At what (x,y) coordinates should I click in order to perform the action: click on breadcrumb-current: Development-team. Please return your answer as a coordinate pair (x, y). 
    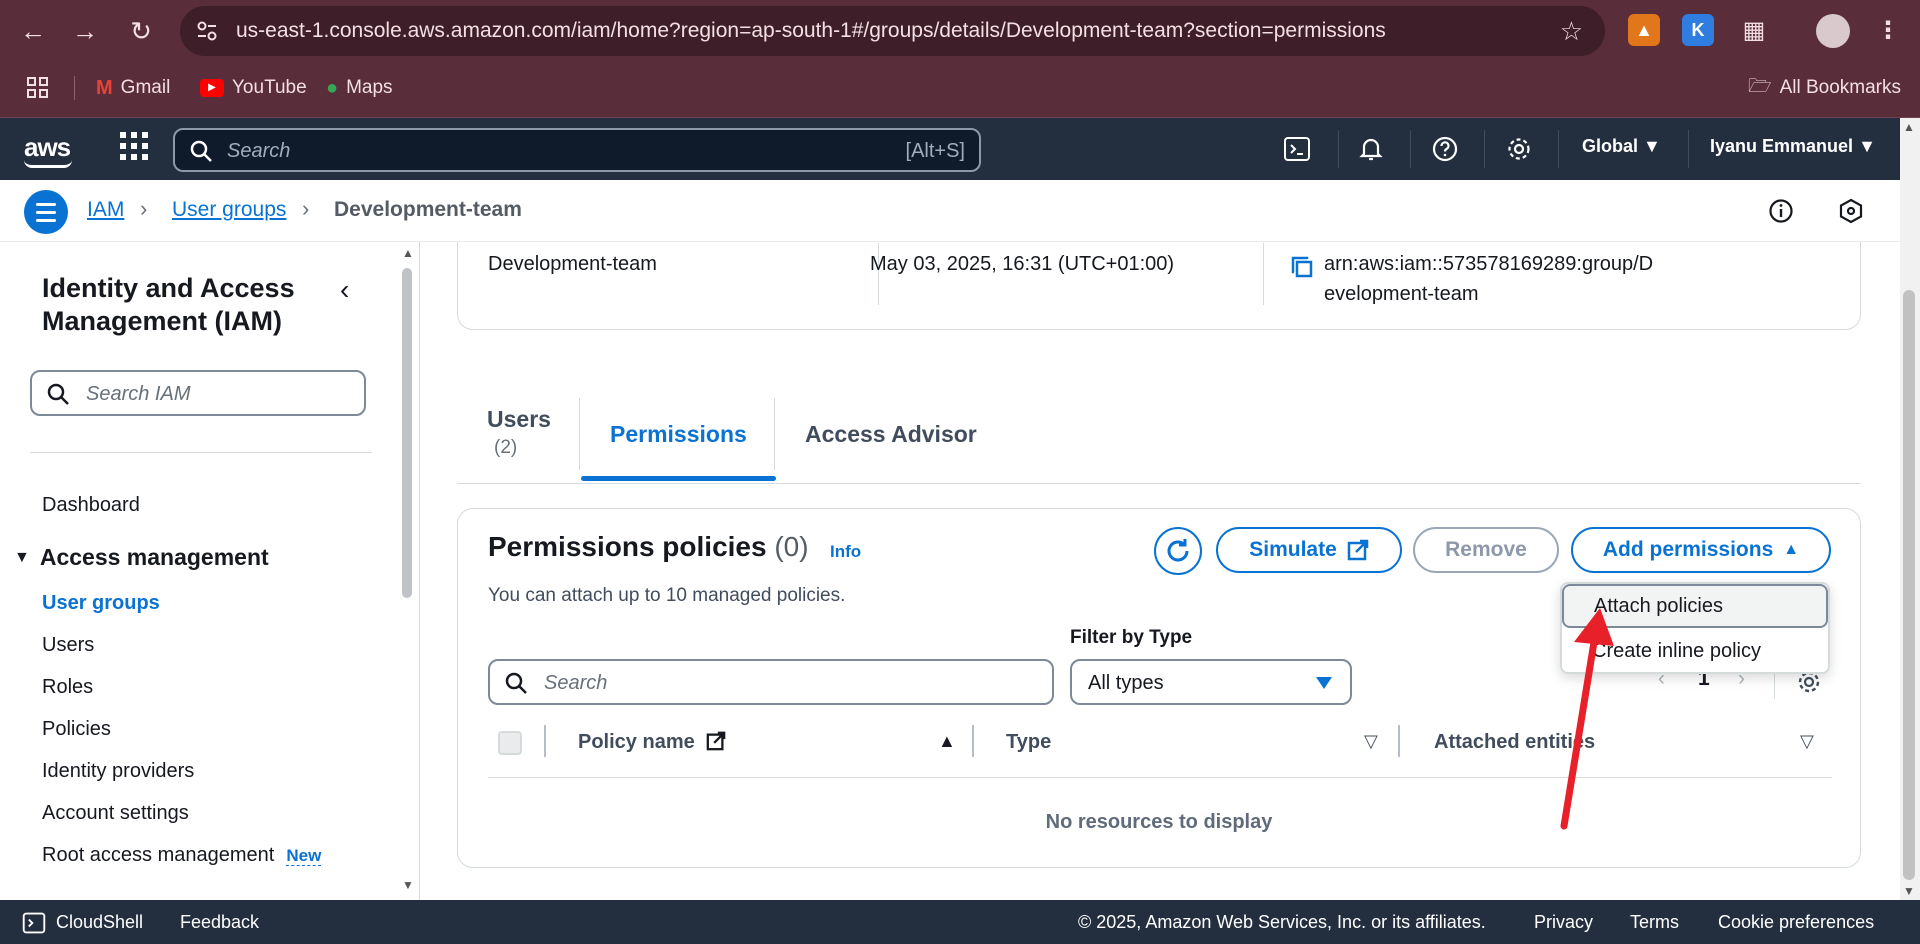
    Looking at the image, I should click on (428, 209).